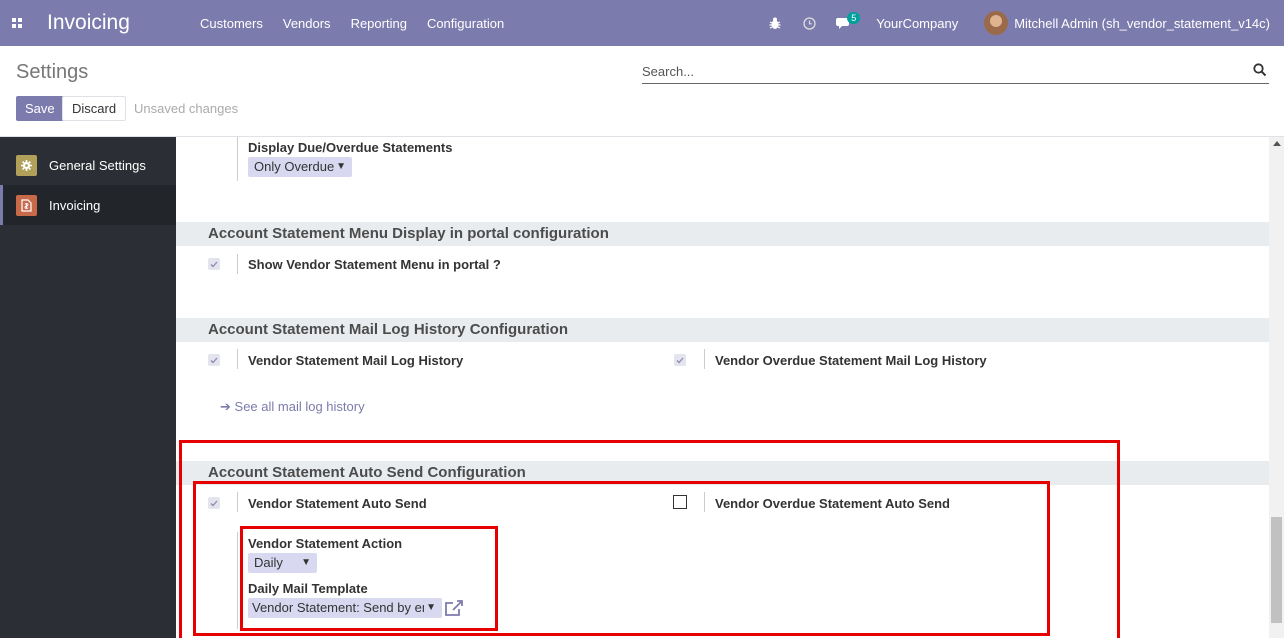 This screenshot has width=1284, height=638. What do you see at coordinates (88, 387) in the screenshot?
I see `settings-sidebar: General Settings Invoicing` at bounding box center [88, 387].